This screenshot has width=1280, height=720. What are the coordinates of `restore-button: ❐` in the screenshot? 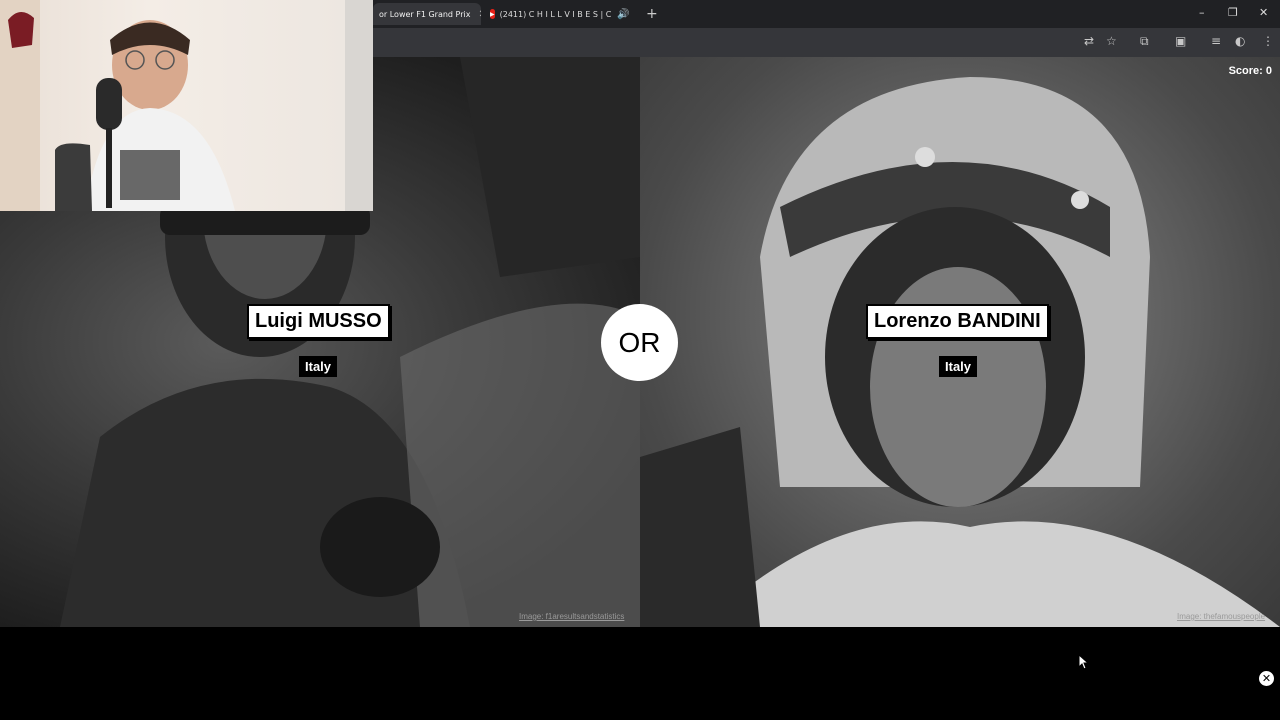 It's located at (1233, 12).